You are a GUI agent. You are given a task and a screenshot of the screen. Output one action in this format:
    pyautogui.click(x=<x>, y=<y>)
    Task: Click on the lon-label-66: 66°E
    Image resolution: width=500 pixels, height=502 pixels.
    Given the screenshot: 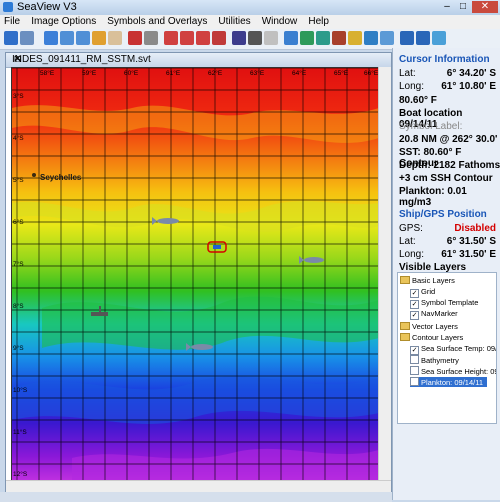 What is the action you would take?
    pyautogui.click(x=371, y=73)
    